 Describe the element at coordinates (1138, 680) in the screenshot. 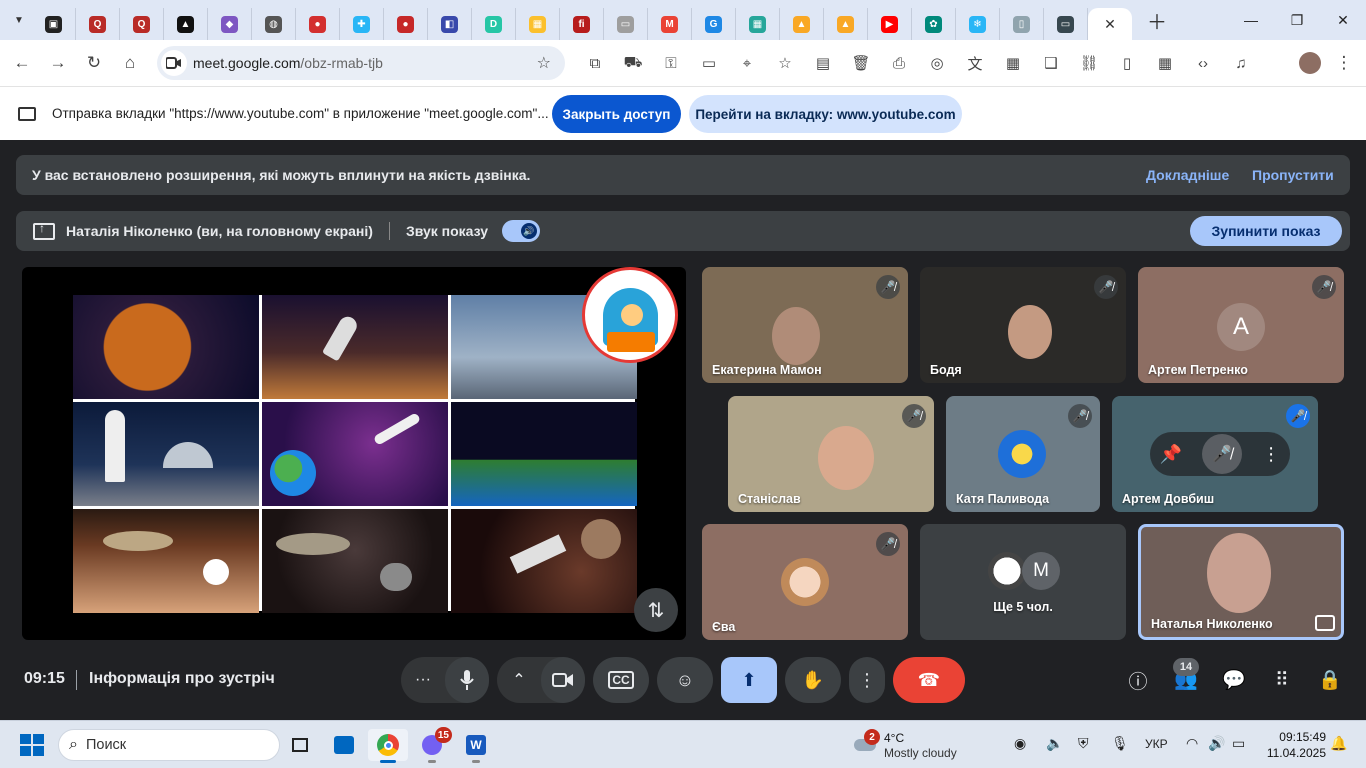

I see `meeting-details-button: ⓘ` at that location.